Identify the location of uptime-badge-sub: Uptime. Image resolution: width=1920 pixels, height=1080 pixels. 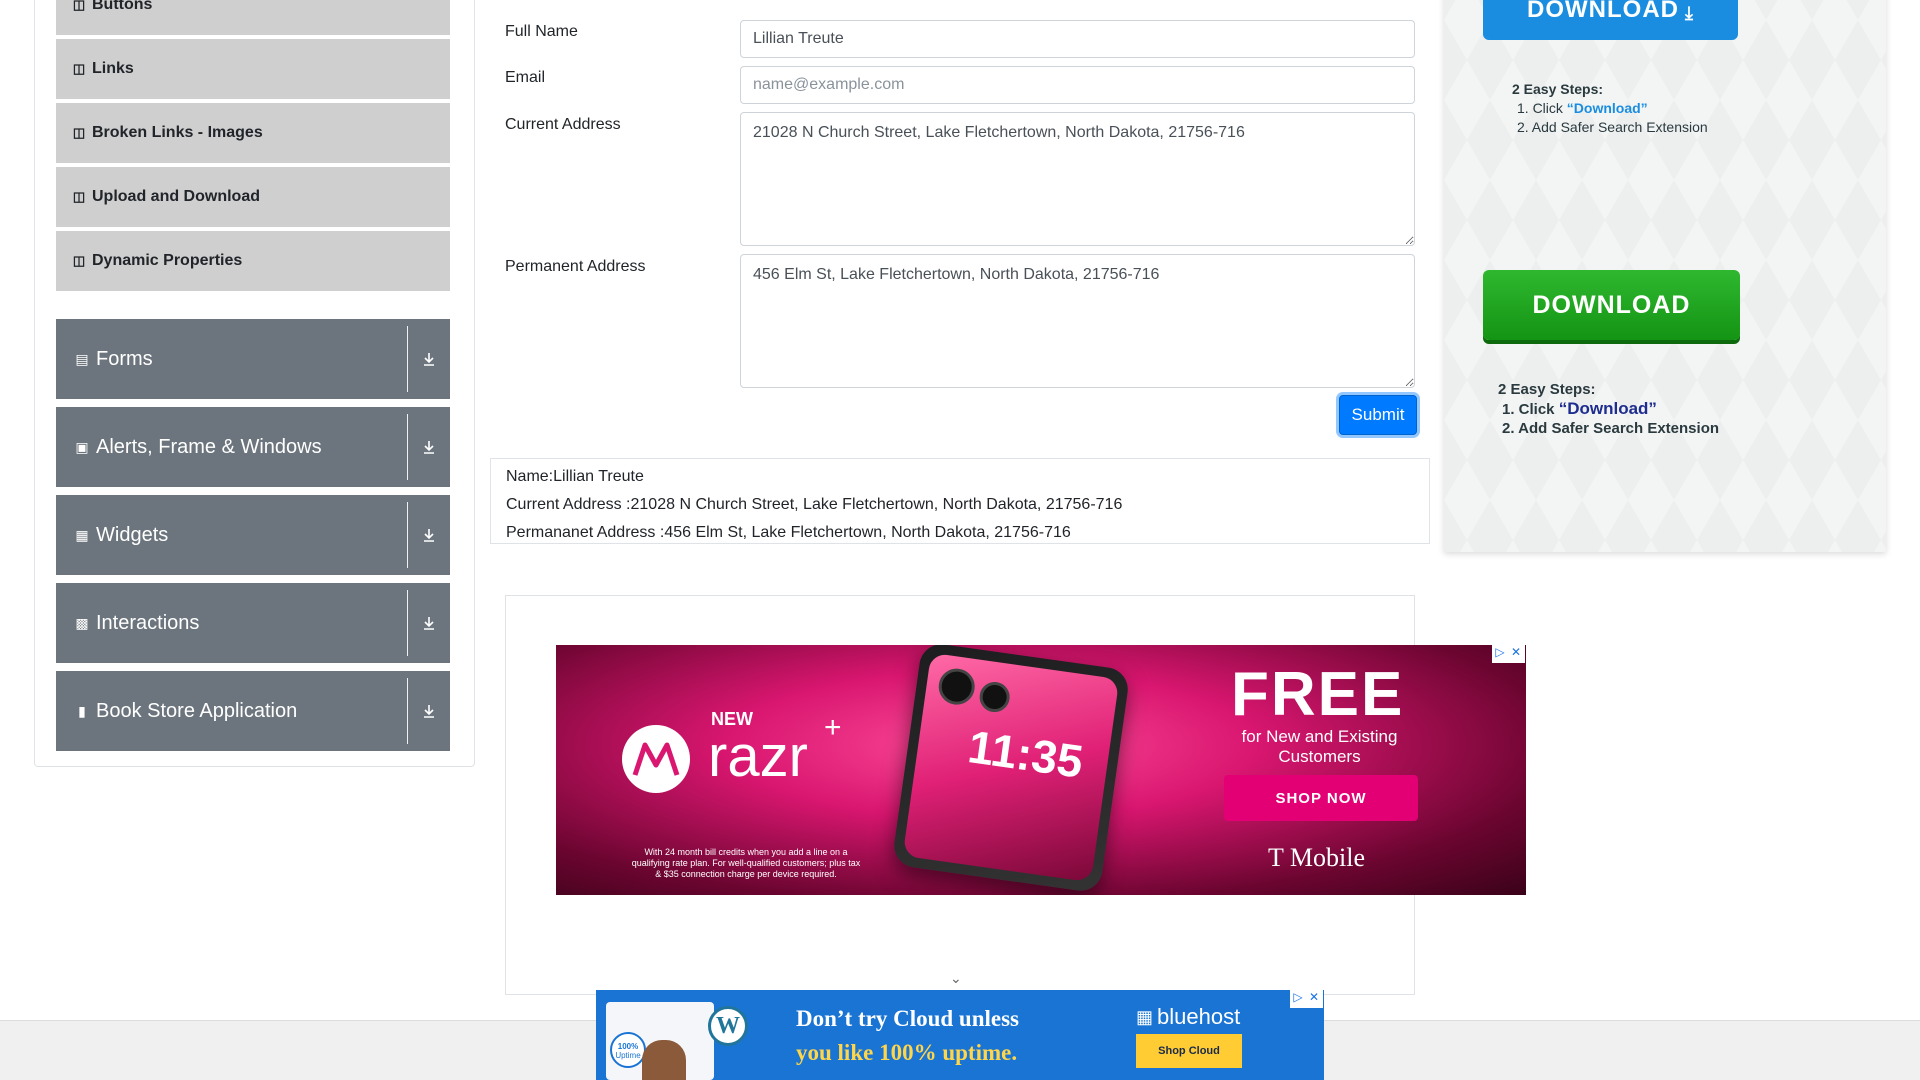
(628, 1055).